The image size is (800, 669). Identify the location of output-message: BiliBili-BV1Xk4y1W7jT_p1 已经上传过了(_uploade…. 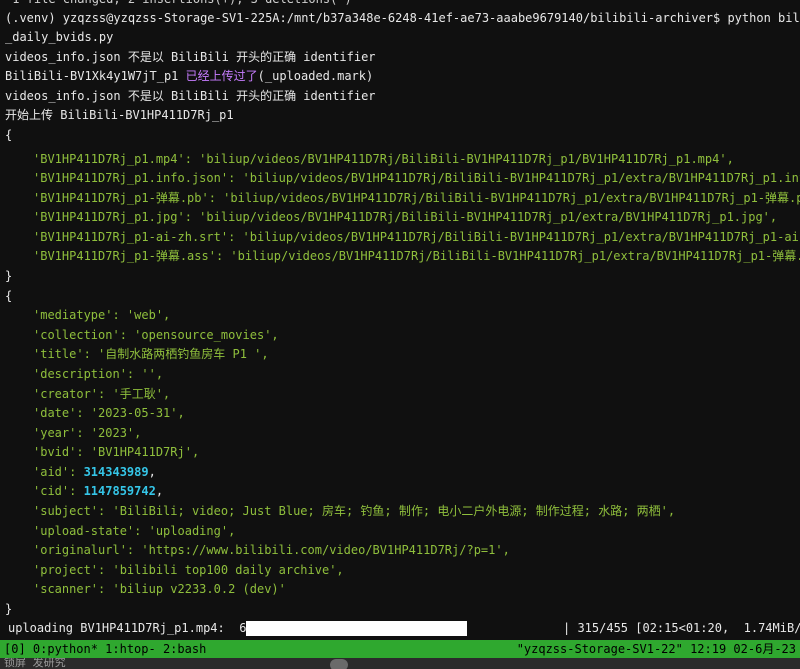
(189, 76).